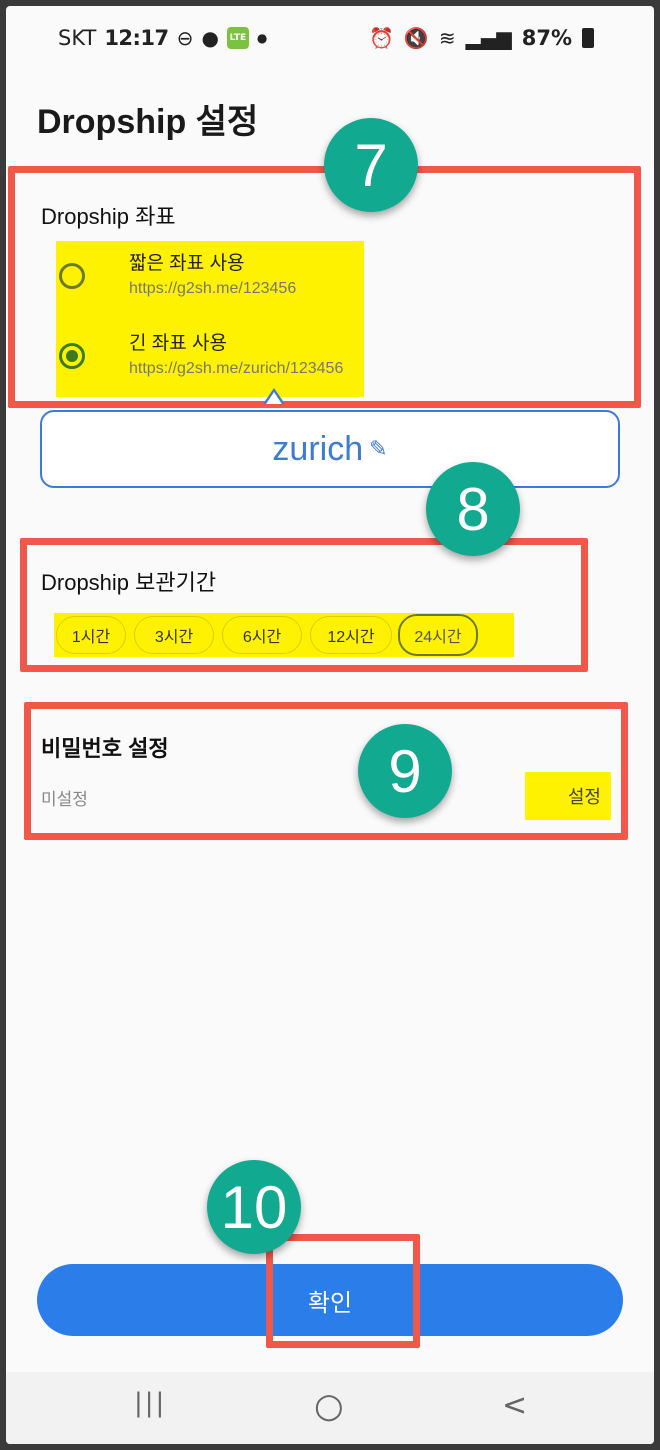 This screenshot has width=660, height=1450. What do you see at coordinates (91, 635) in the screenshot?
I see `chip-1h: 1시간` at bounding box center [91, 635].